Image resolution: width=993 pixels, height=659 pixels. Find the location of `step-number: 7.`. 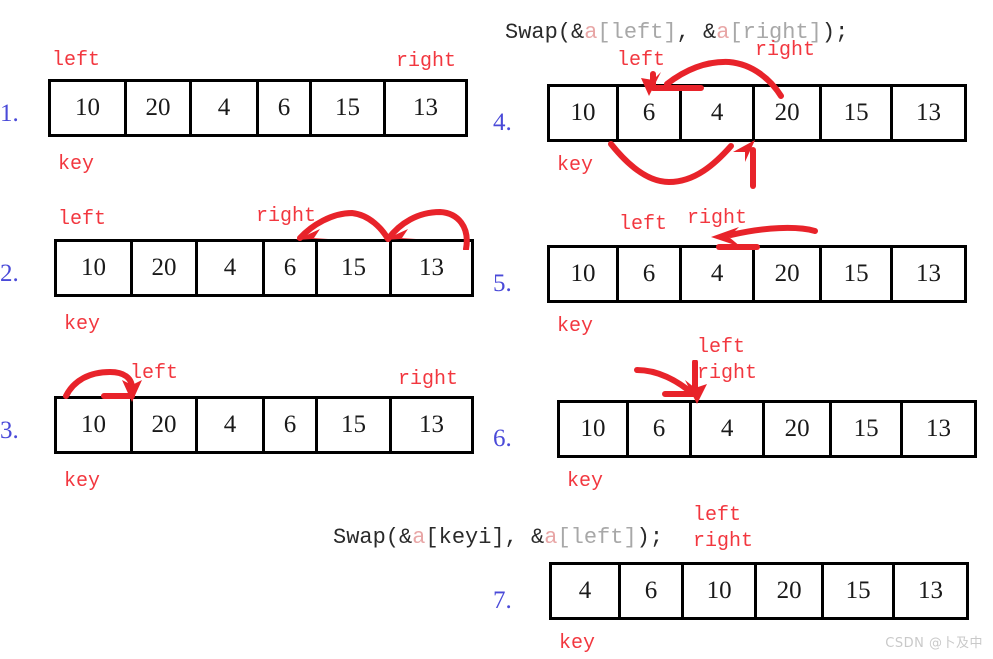

step-number: 7. is located at coordinates (502, 600).